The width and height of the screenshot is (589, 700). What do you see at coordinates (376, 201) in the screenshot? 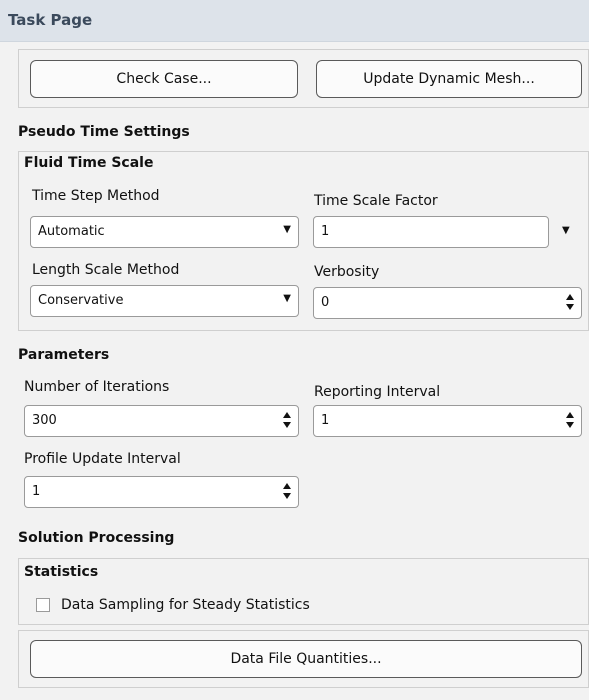
I see `time-scale-factor-label: Time Scale Factor` at bounding box center [376, 201].